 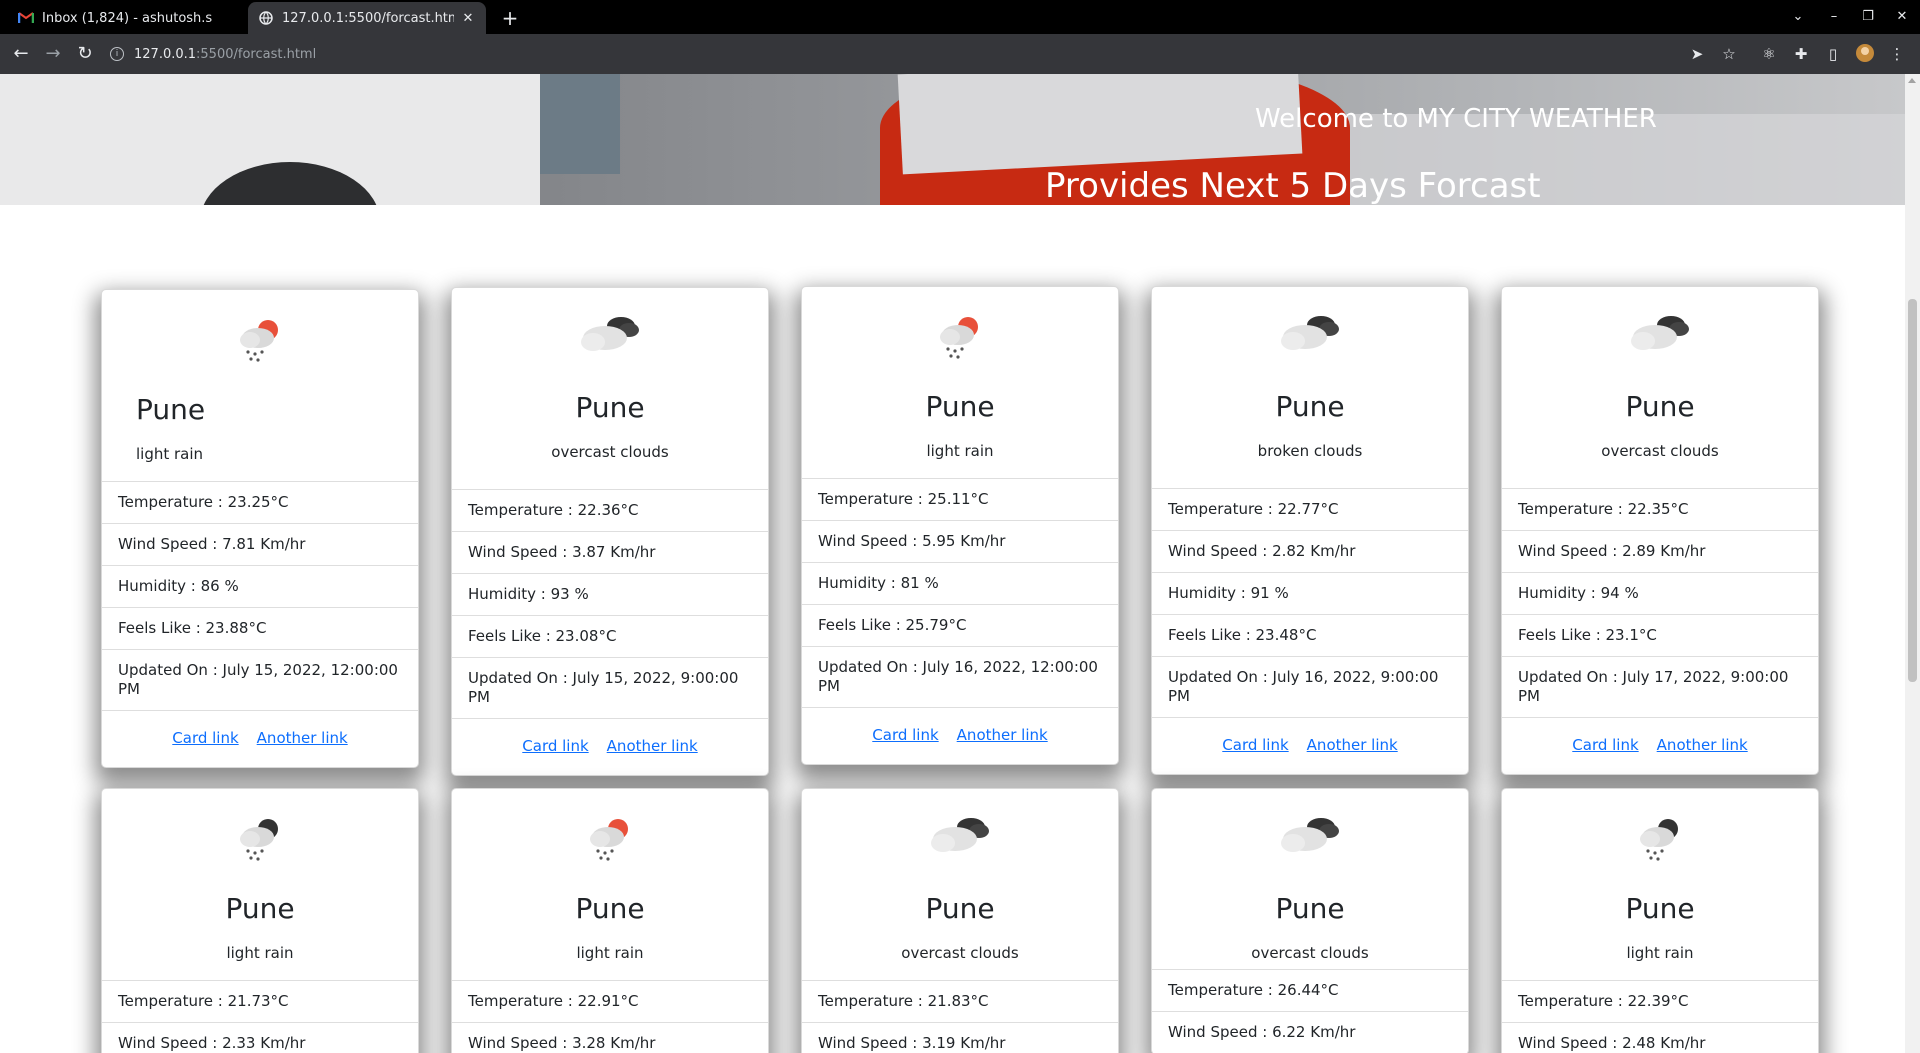 I want to click on feels-like-item: Feels Like : 23.1°C, so click(x=1660, y=636).